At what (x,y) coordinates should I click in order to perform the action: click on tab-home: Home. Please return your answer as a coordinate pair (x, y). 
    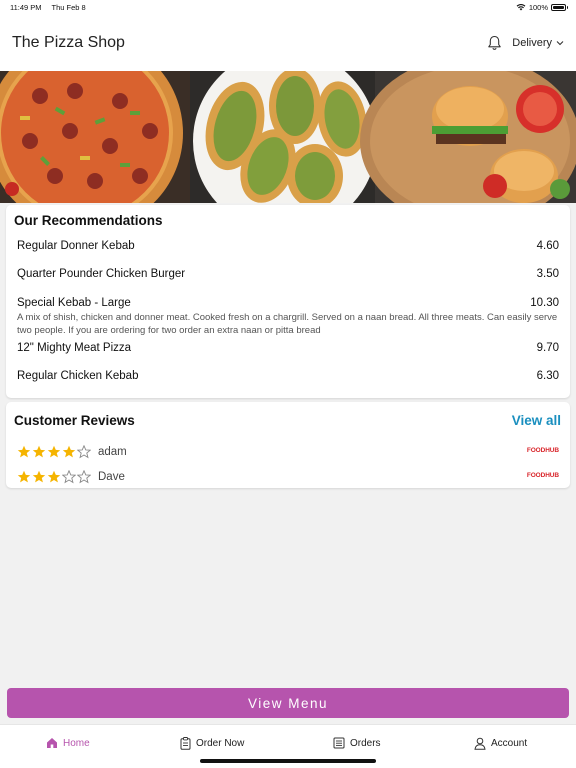
    Looking at the image, I should click on (68, 743).